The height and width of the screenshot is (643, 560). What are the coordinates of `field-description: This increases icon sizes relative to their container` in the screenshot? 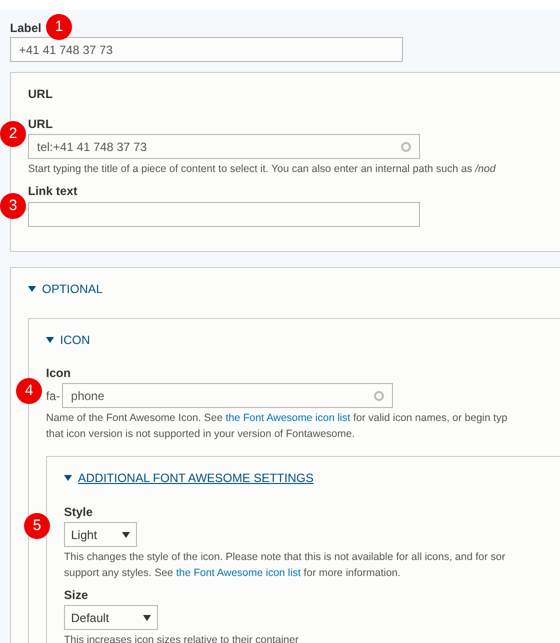 It's located at (182, 638).